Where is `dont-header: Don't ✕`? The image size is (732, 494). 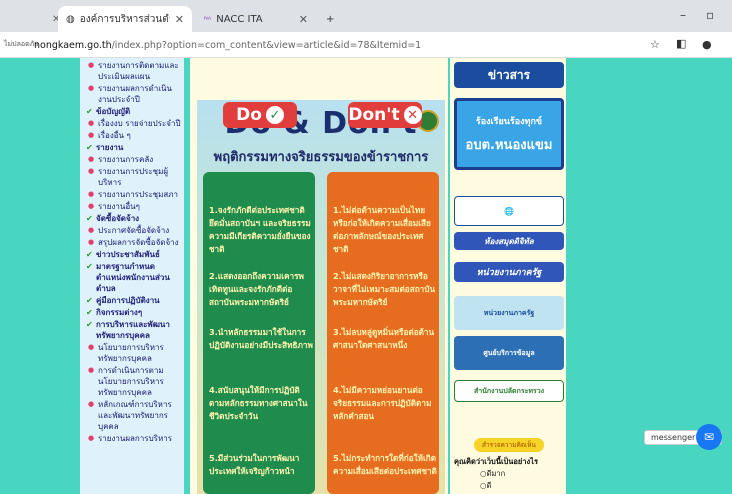 dont-header: Don't ✕ is located at coordinates (385, 115).